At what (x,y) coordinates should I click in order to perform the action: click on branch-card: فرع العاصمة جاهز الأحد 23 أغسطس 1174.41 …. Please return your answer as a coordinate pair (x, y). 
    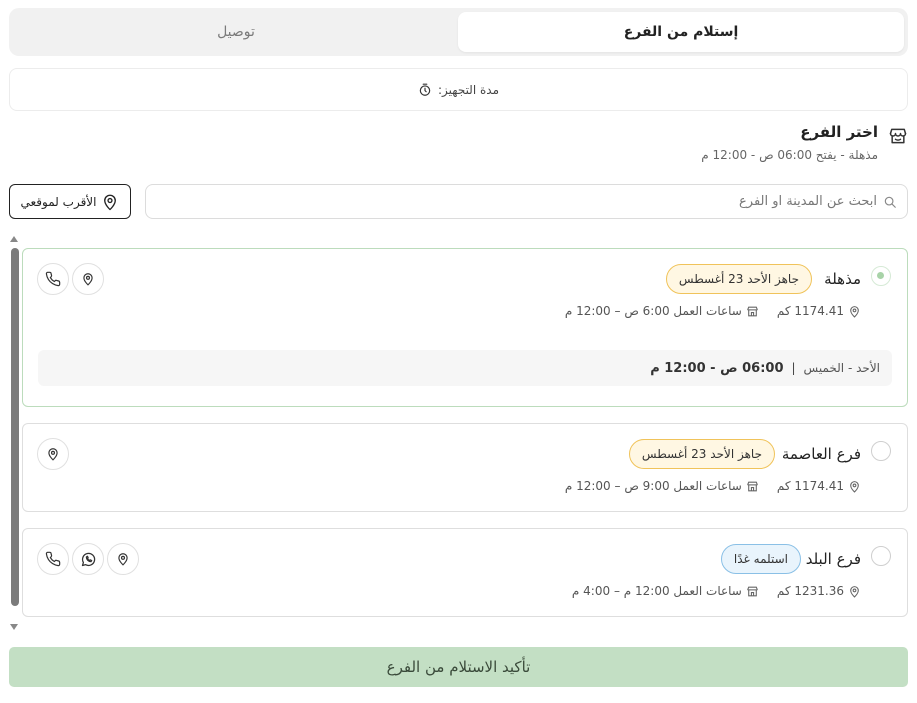
    Looking at the image, I should click on (465, 467).